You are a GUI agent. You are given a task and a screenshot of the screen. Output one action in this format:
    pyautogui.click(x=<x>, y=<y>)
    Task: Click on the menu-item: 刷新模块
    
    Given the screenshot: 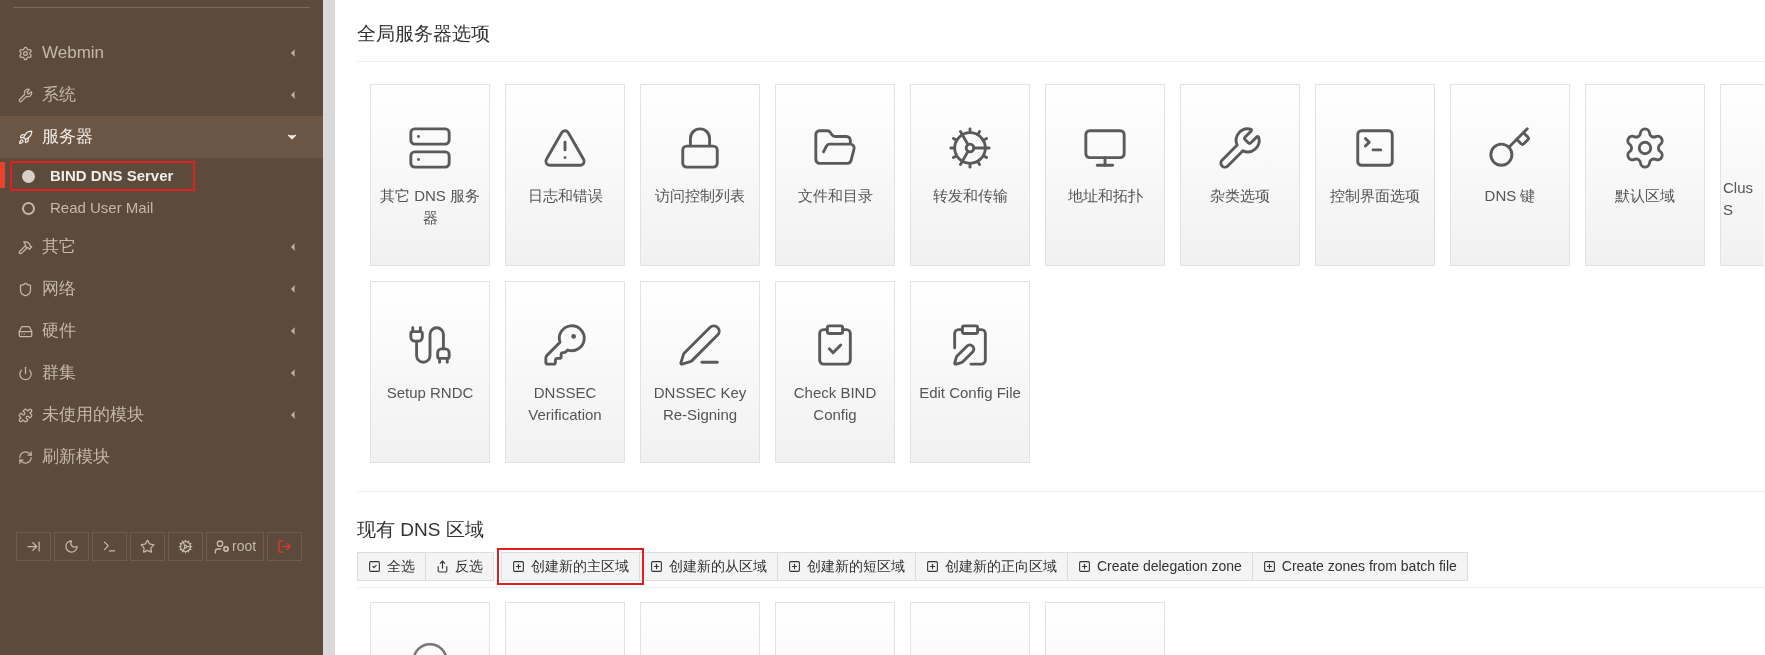 What is the action you would take?
    pyautogui.click(x=161, y=457)
    